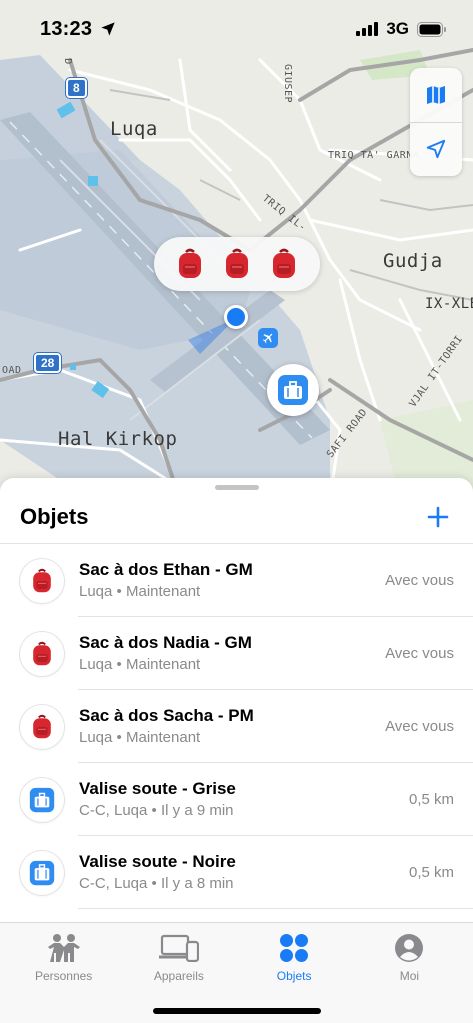 Image resolution: width=473 pixels, height=1023 pixels. Describe the element at coordinates (409, 948) in the screenshot. I see `person-circle-icon` at that location.